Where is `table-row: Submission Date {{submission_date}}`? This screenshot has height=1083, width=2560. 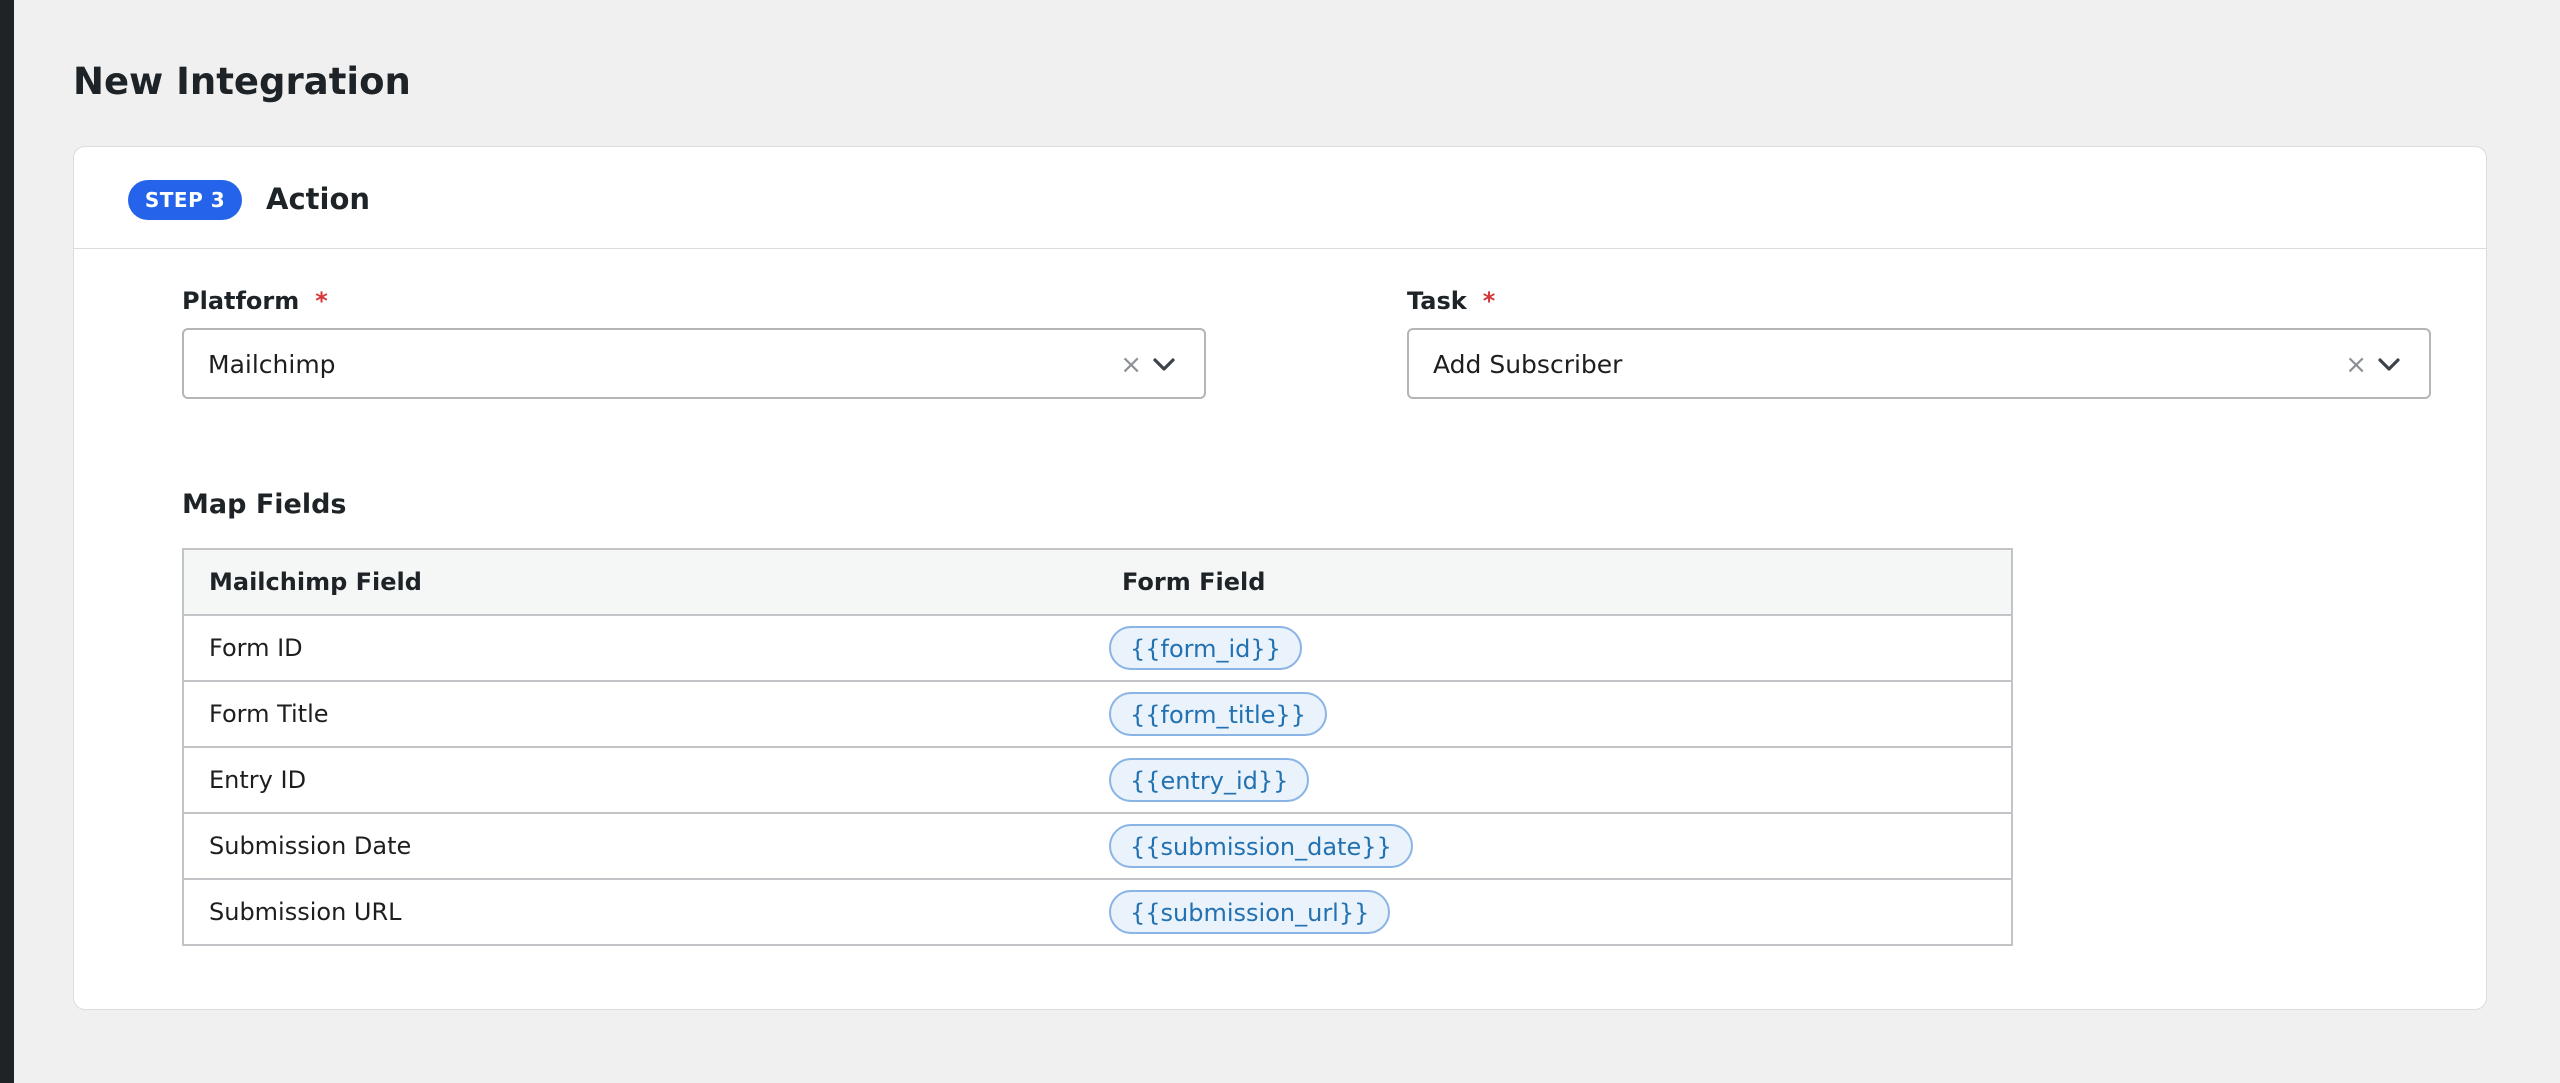
table-row: Submission Date {{submission_date}} is located at coordinates (1097, 846).